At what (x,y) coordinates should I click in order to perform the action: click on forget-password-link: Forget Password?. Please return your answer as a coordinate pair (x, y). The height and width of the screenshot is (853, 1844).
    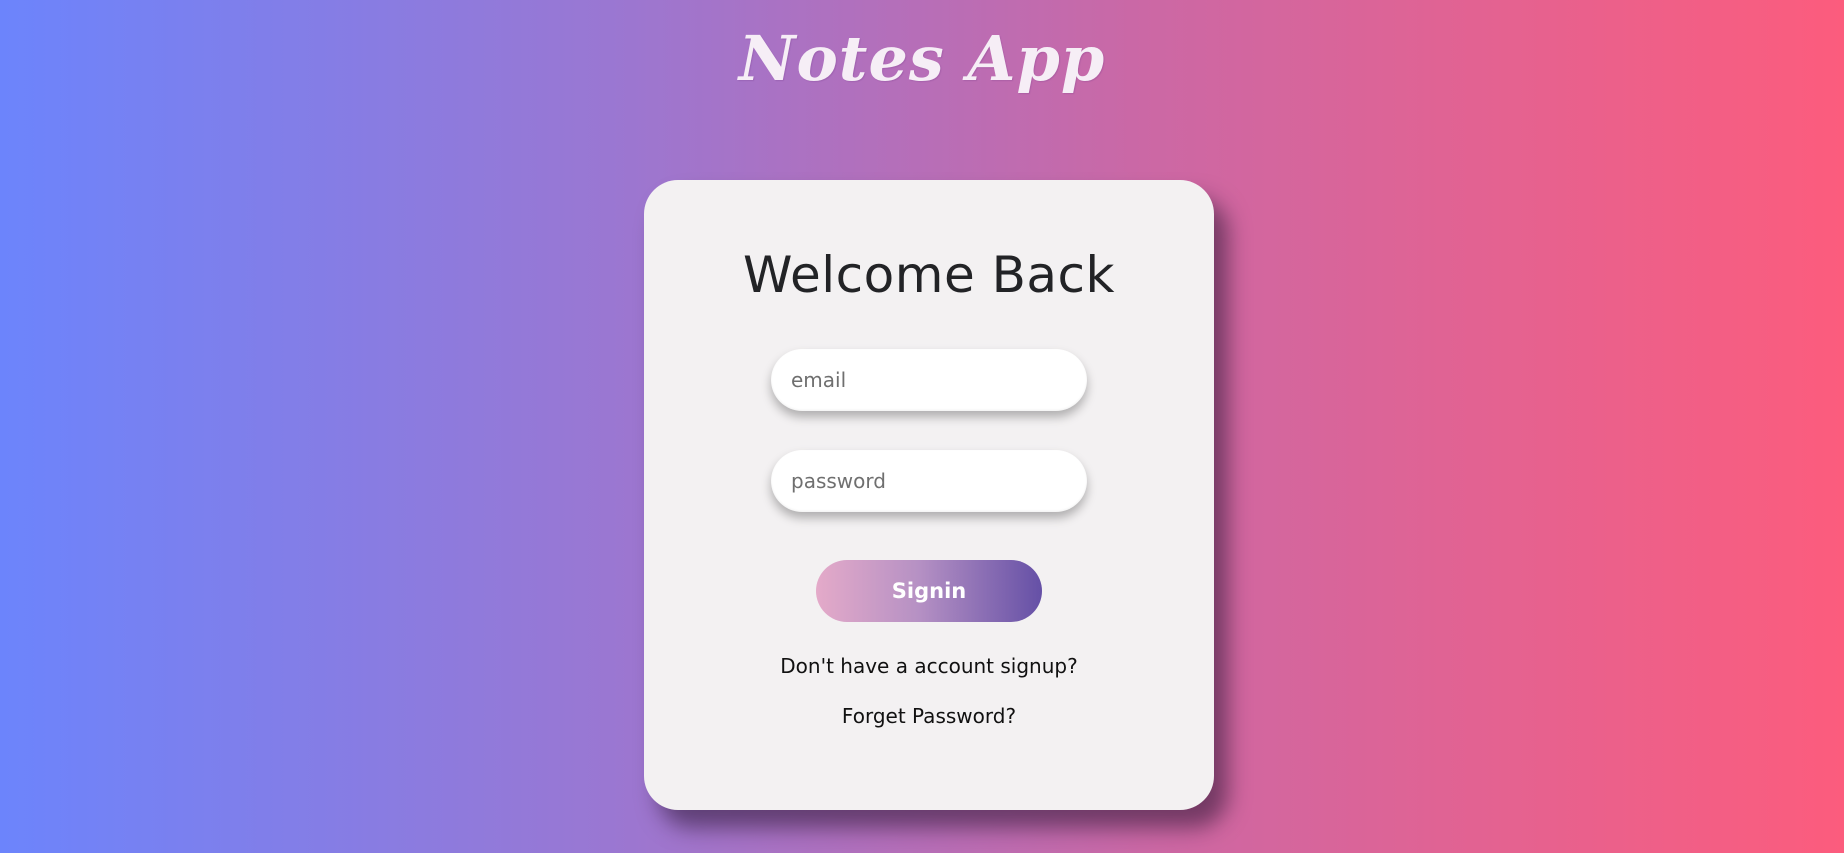
    Looking at the image, I should click on (929, 716).